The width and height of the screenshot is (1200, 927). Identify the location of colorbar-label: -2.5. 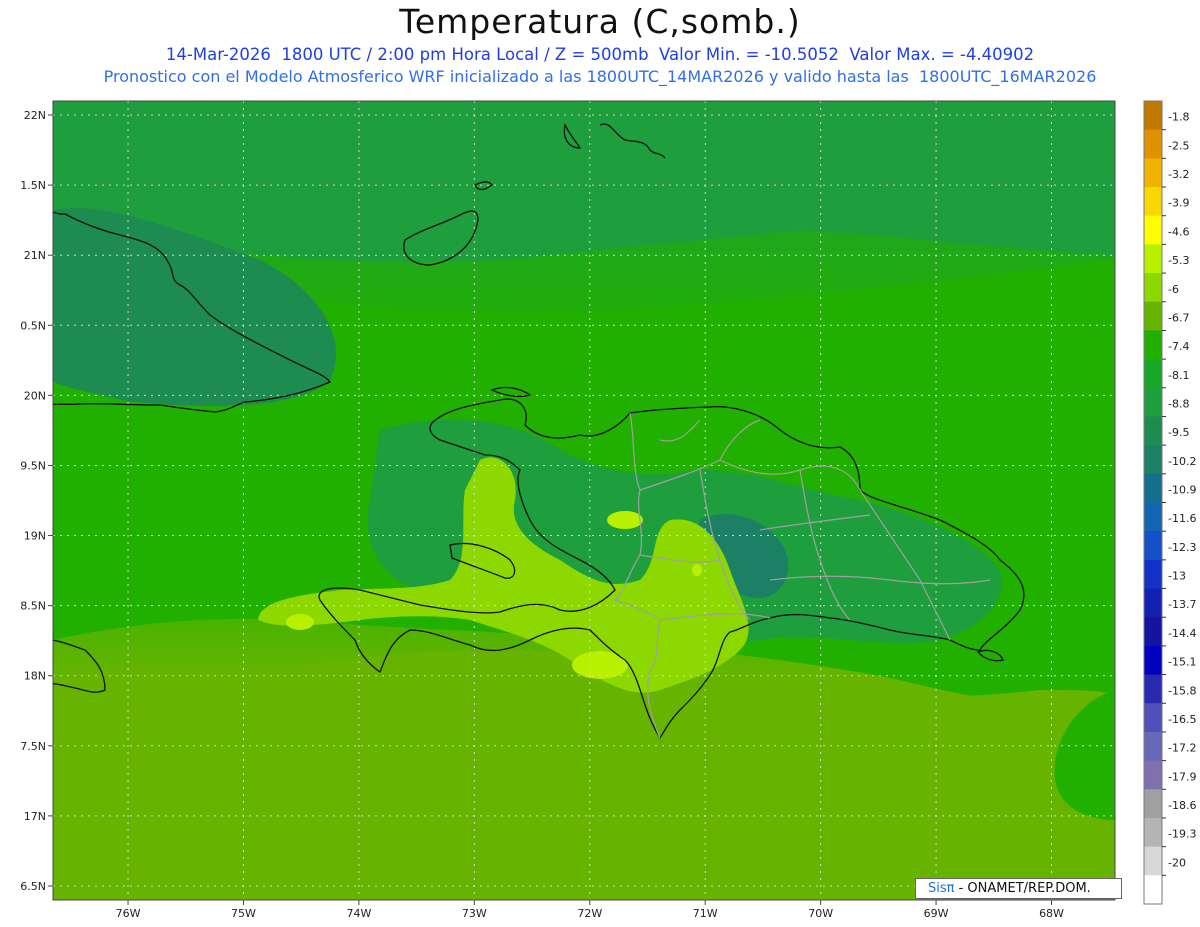
(1178, 145).